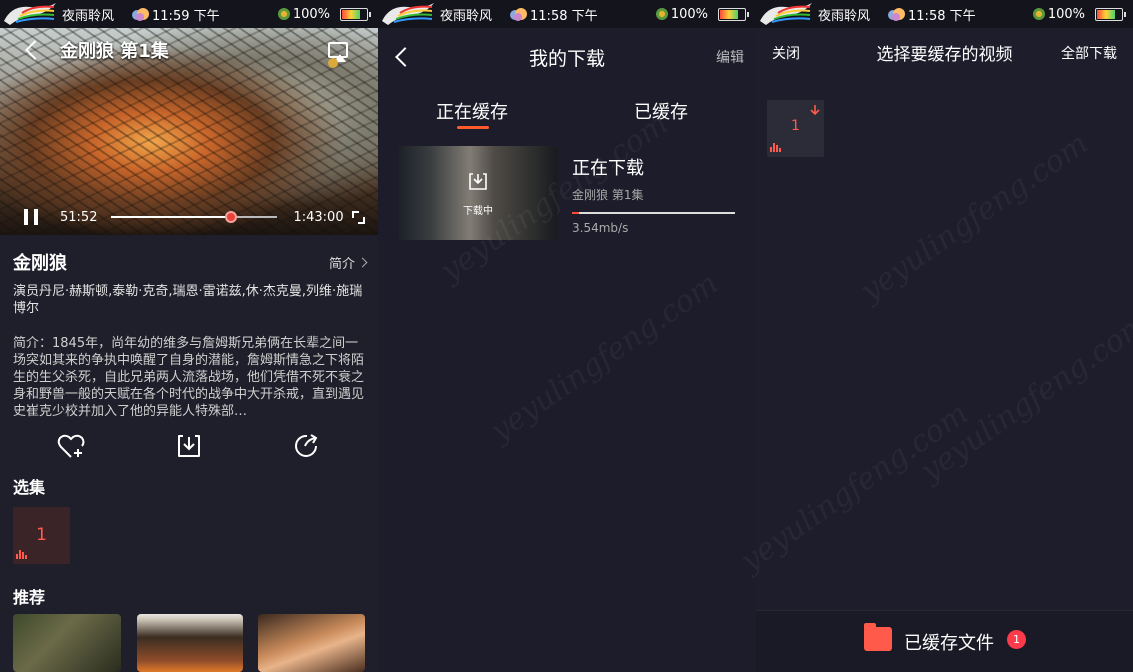 This screenshot has height=672, width=1133. What do you see at coordinates (79, 217) in the screenshot?
I see `current-time: 51:52` at bounding box center [79, 217].